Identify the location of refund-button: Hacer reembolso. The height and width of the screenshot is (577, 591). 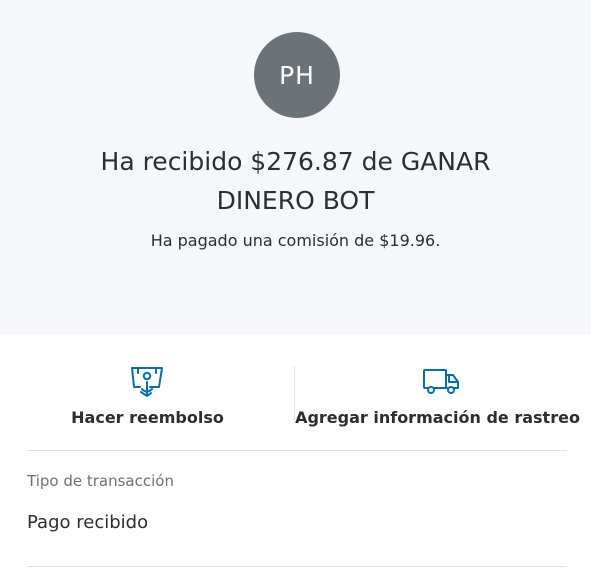
(147, 393).